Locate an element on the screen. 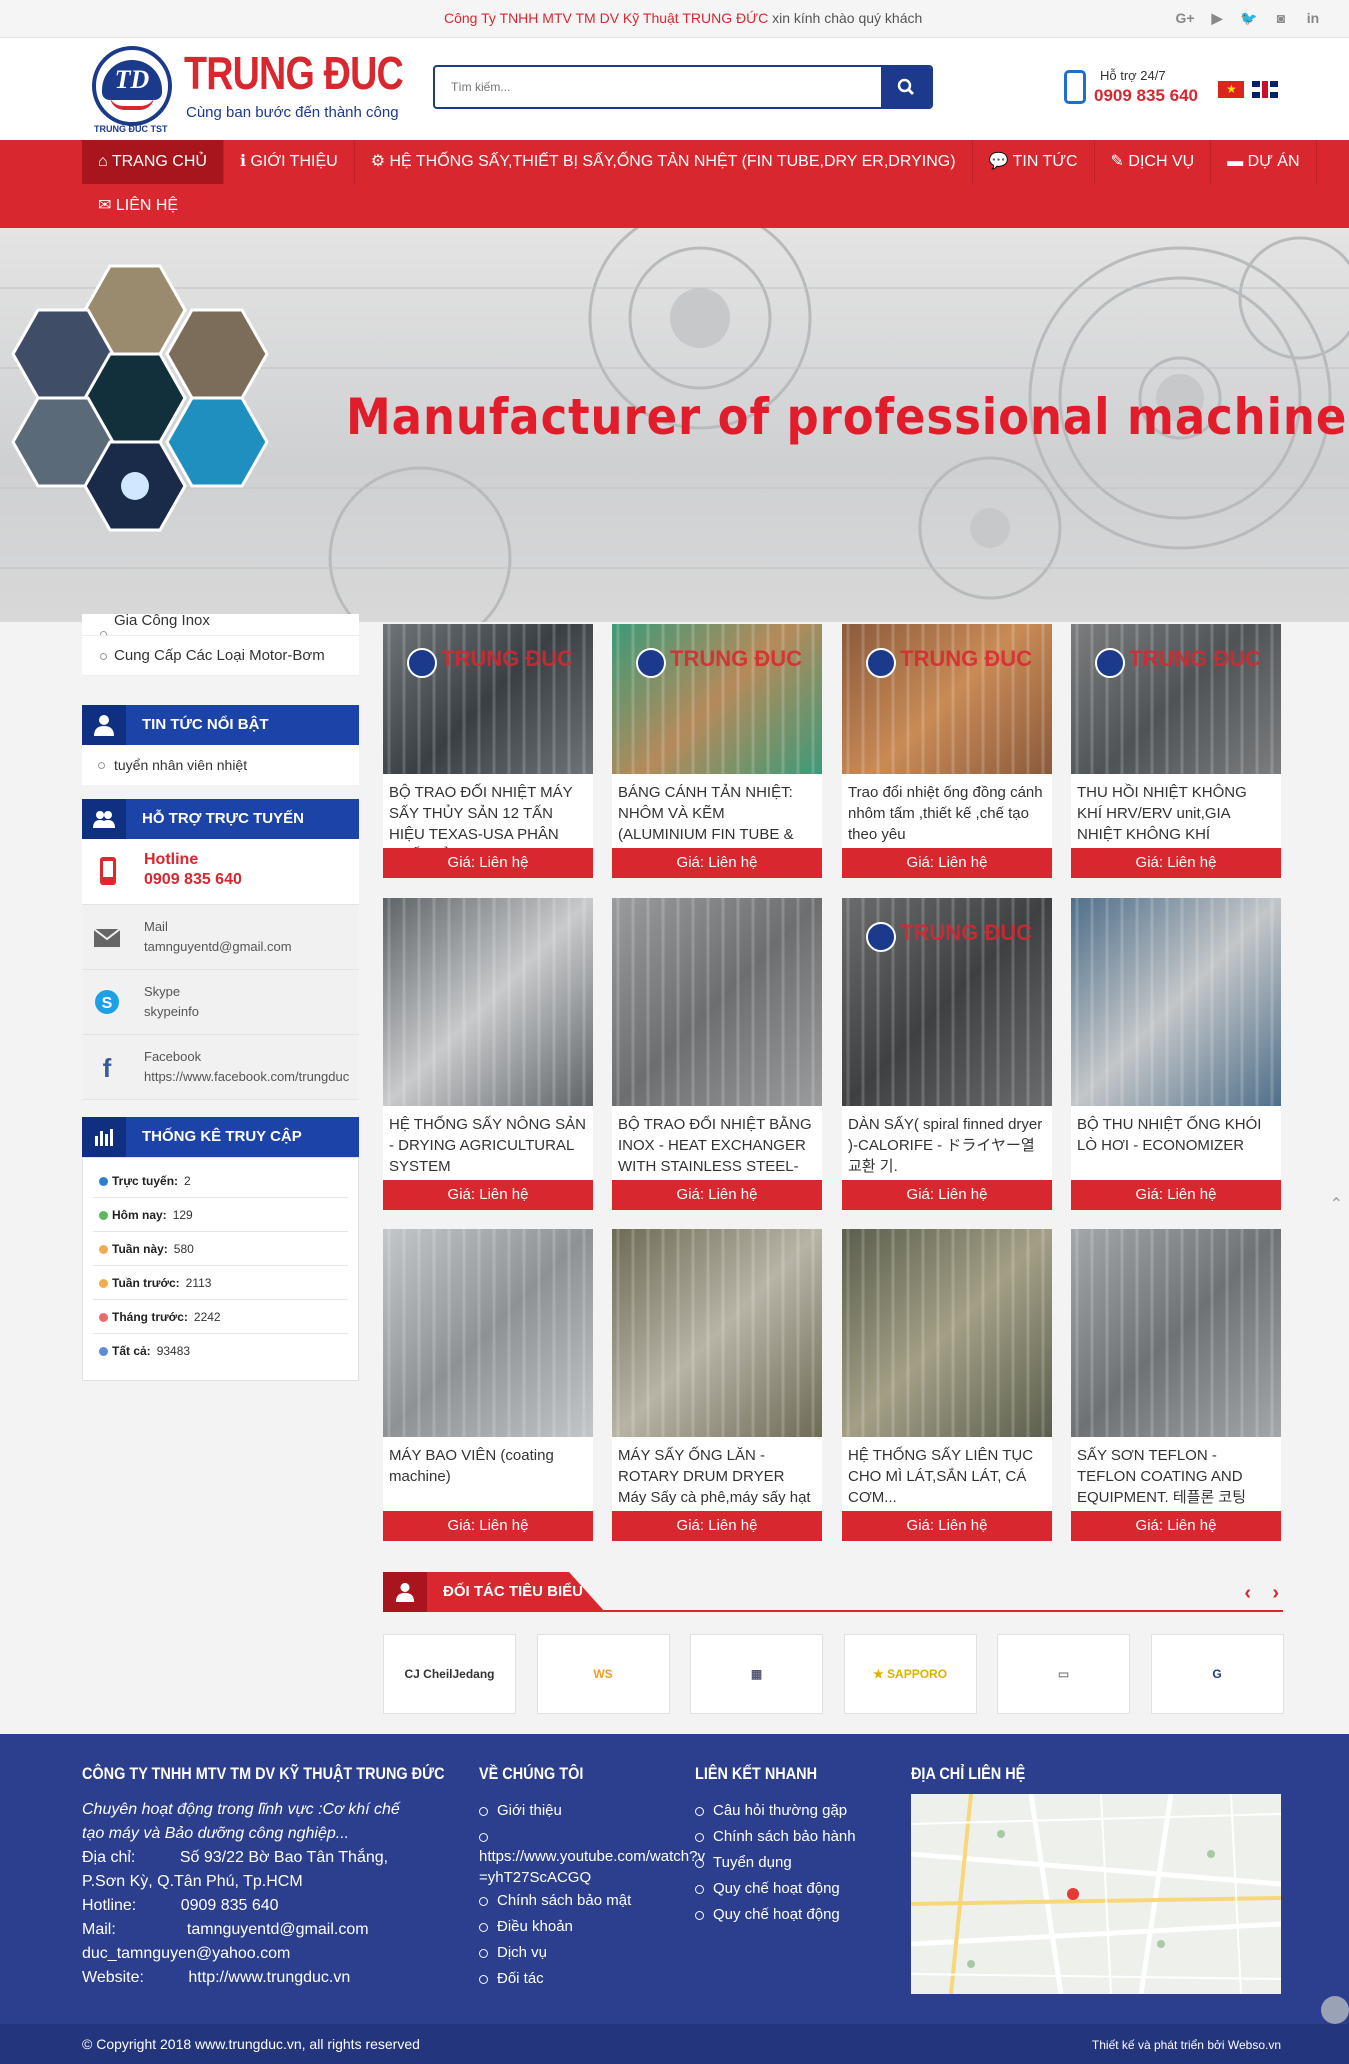  footer-link: Giới thiệu is located at coordinates (594, 1811).